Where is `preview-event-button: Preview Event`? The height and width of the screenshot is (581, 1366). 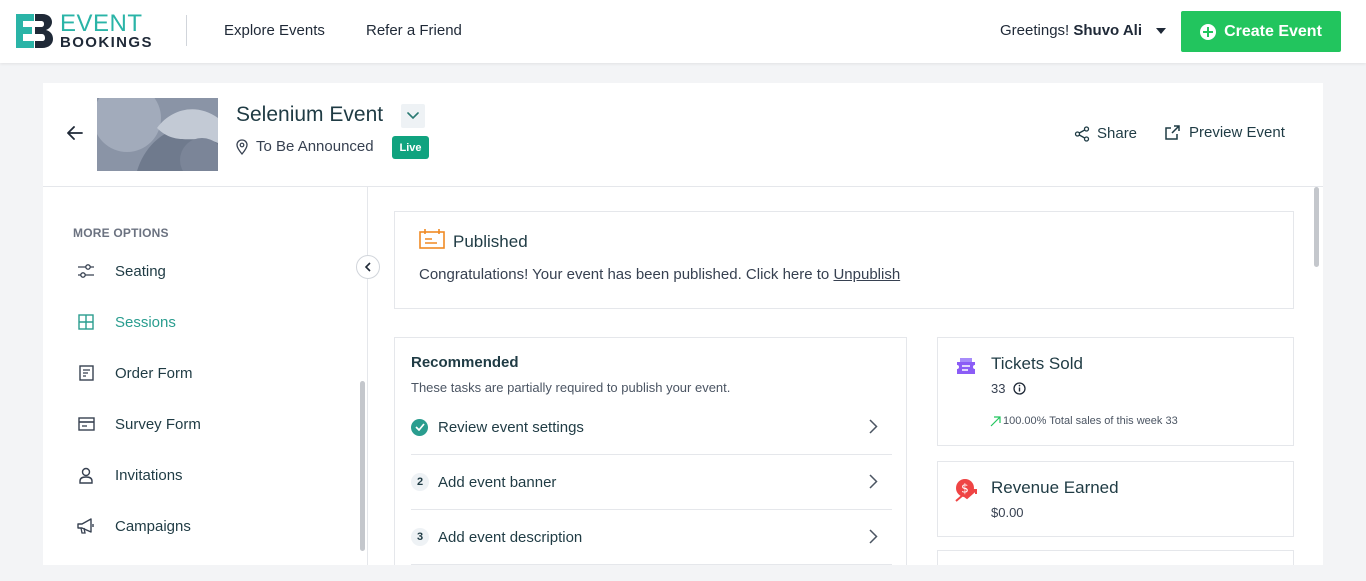
preview-event-button: Preview Event is located at coordinates (1224, 132).